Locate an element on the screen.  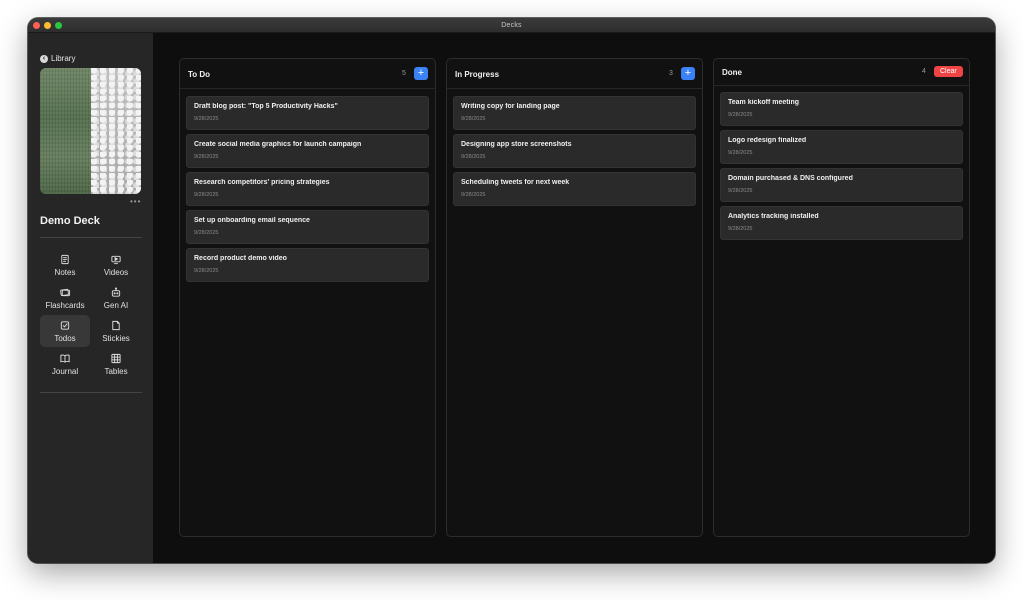
nav-item-stickies: Stickies is located at coordinates (116, 331).